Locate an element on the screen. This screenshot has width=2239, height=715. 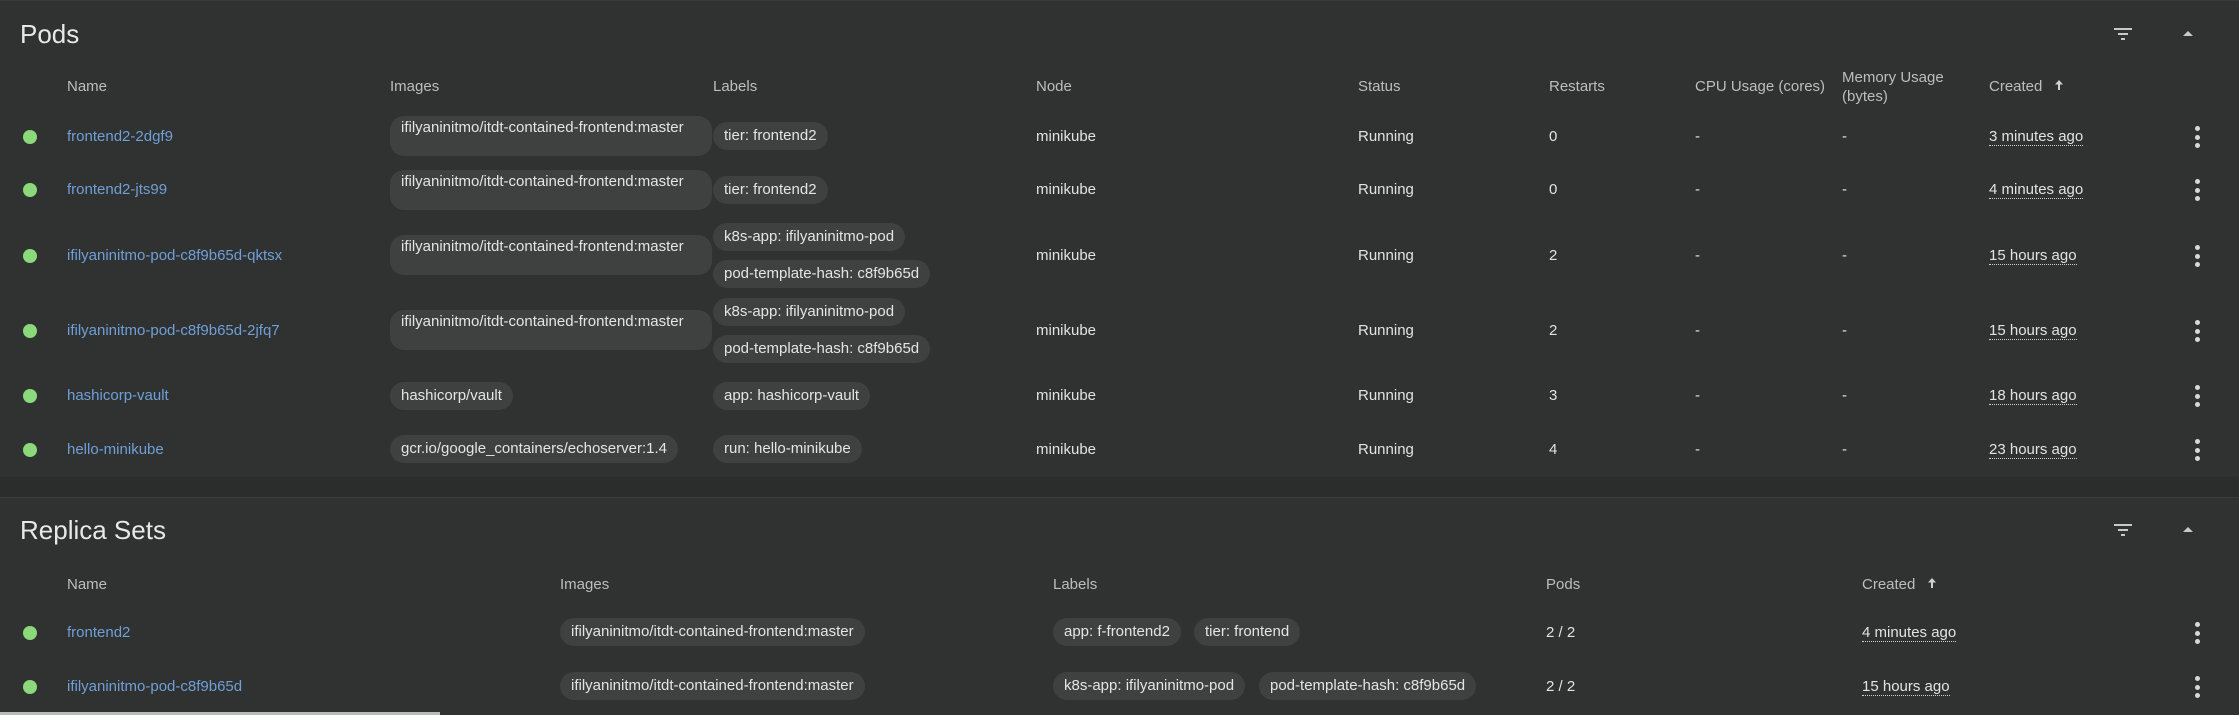
label-chip: app: hashicorp-vault is located at coordinates (792, 396).